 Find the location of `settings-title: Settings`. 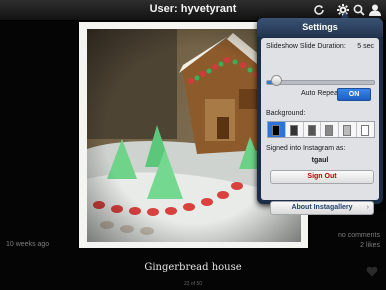

settings-title: Settings is located at coordinates (320, 27).